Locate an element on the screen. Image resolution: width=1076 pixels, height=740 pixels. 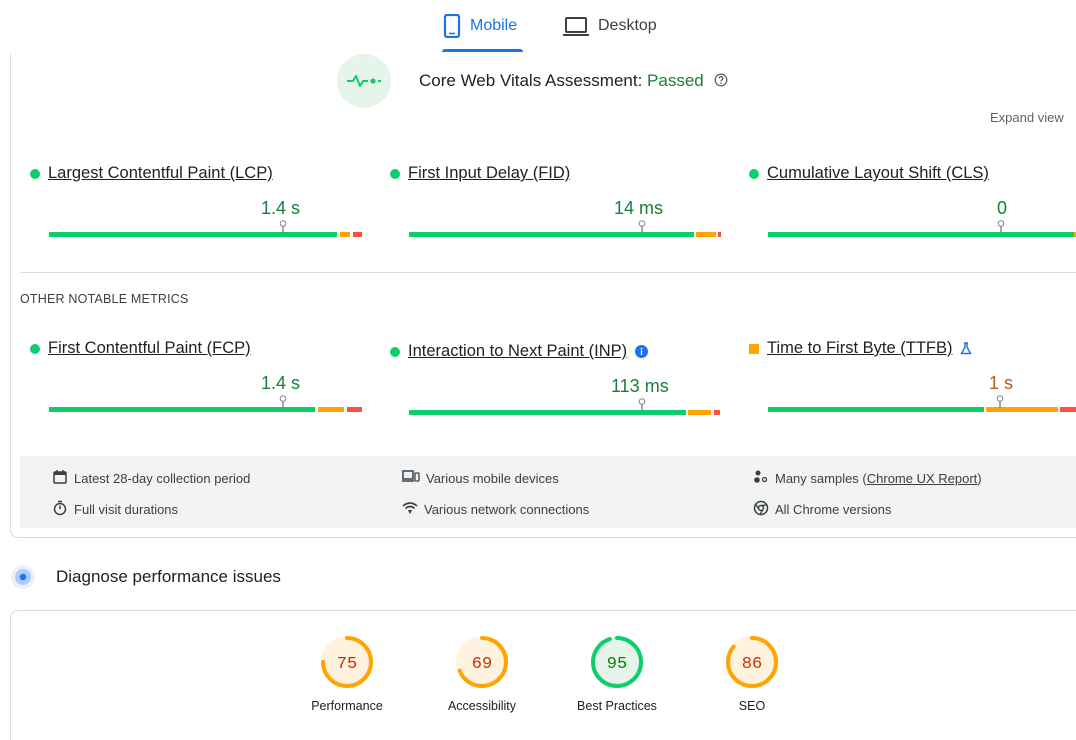
cwv-assessment-title: Core Web Vitals Assessment: Passed is located at coordinates (573, 81).